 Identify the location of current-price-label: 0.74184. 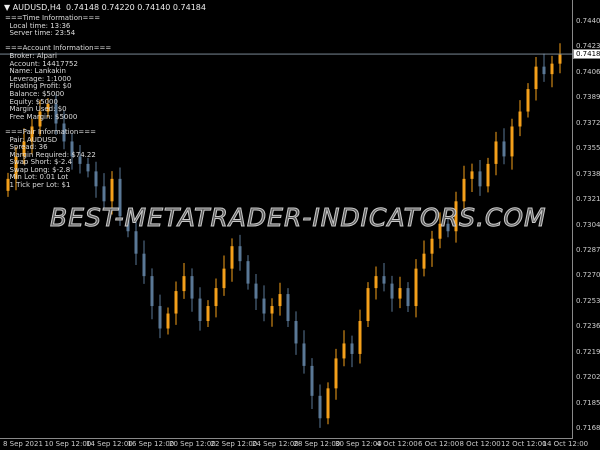
(586, 54).